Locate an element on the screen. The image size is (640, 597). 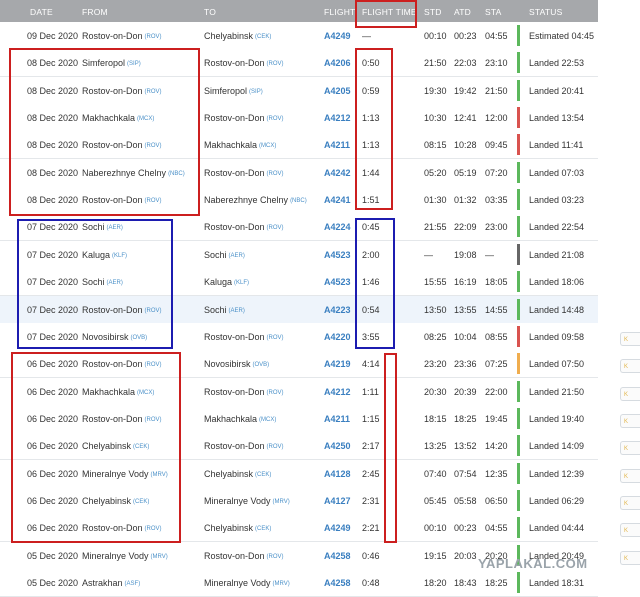
cell-flight: A4241 is located at coordinates (337, 200).